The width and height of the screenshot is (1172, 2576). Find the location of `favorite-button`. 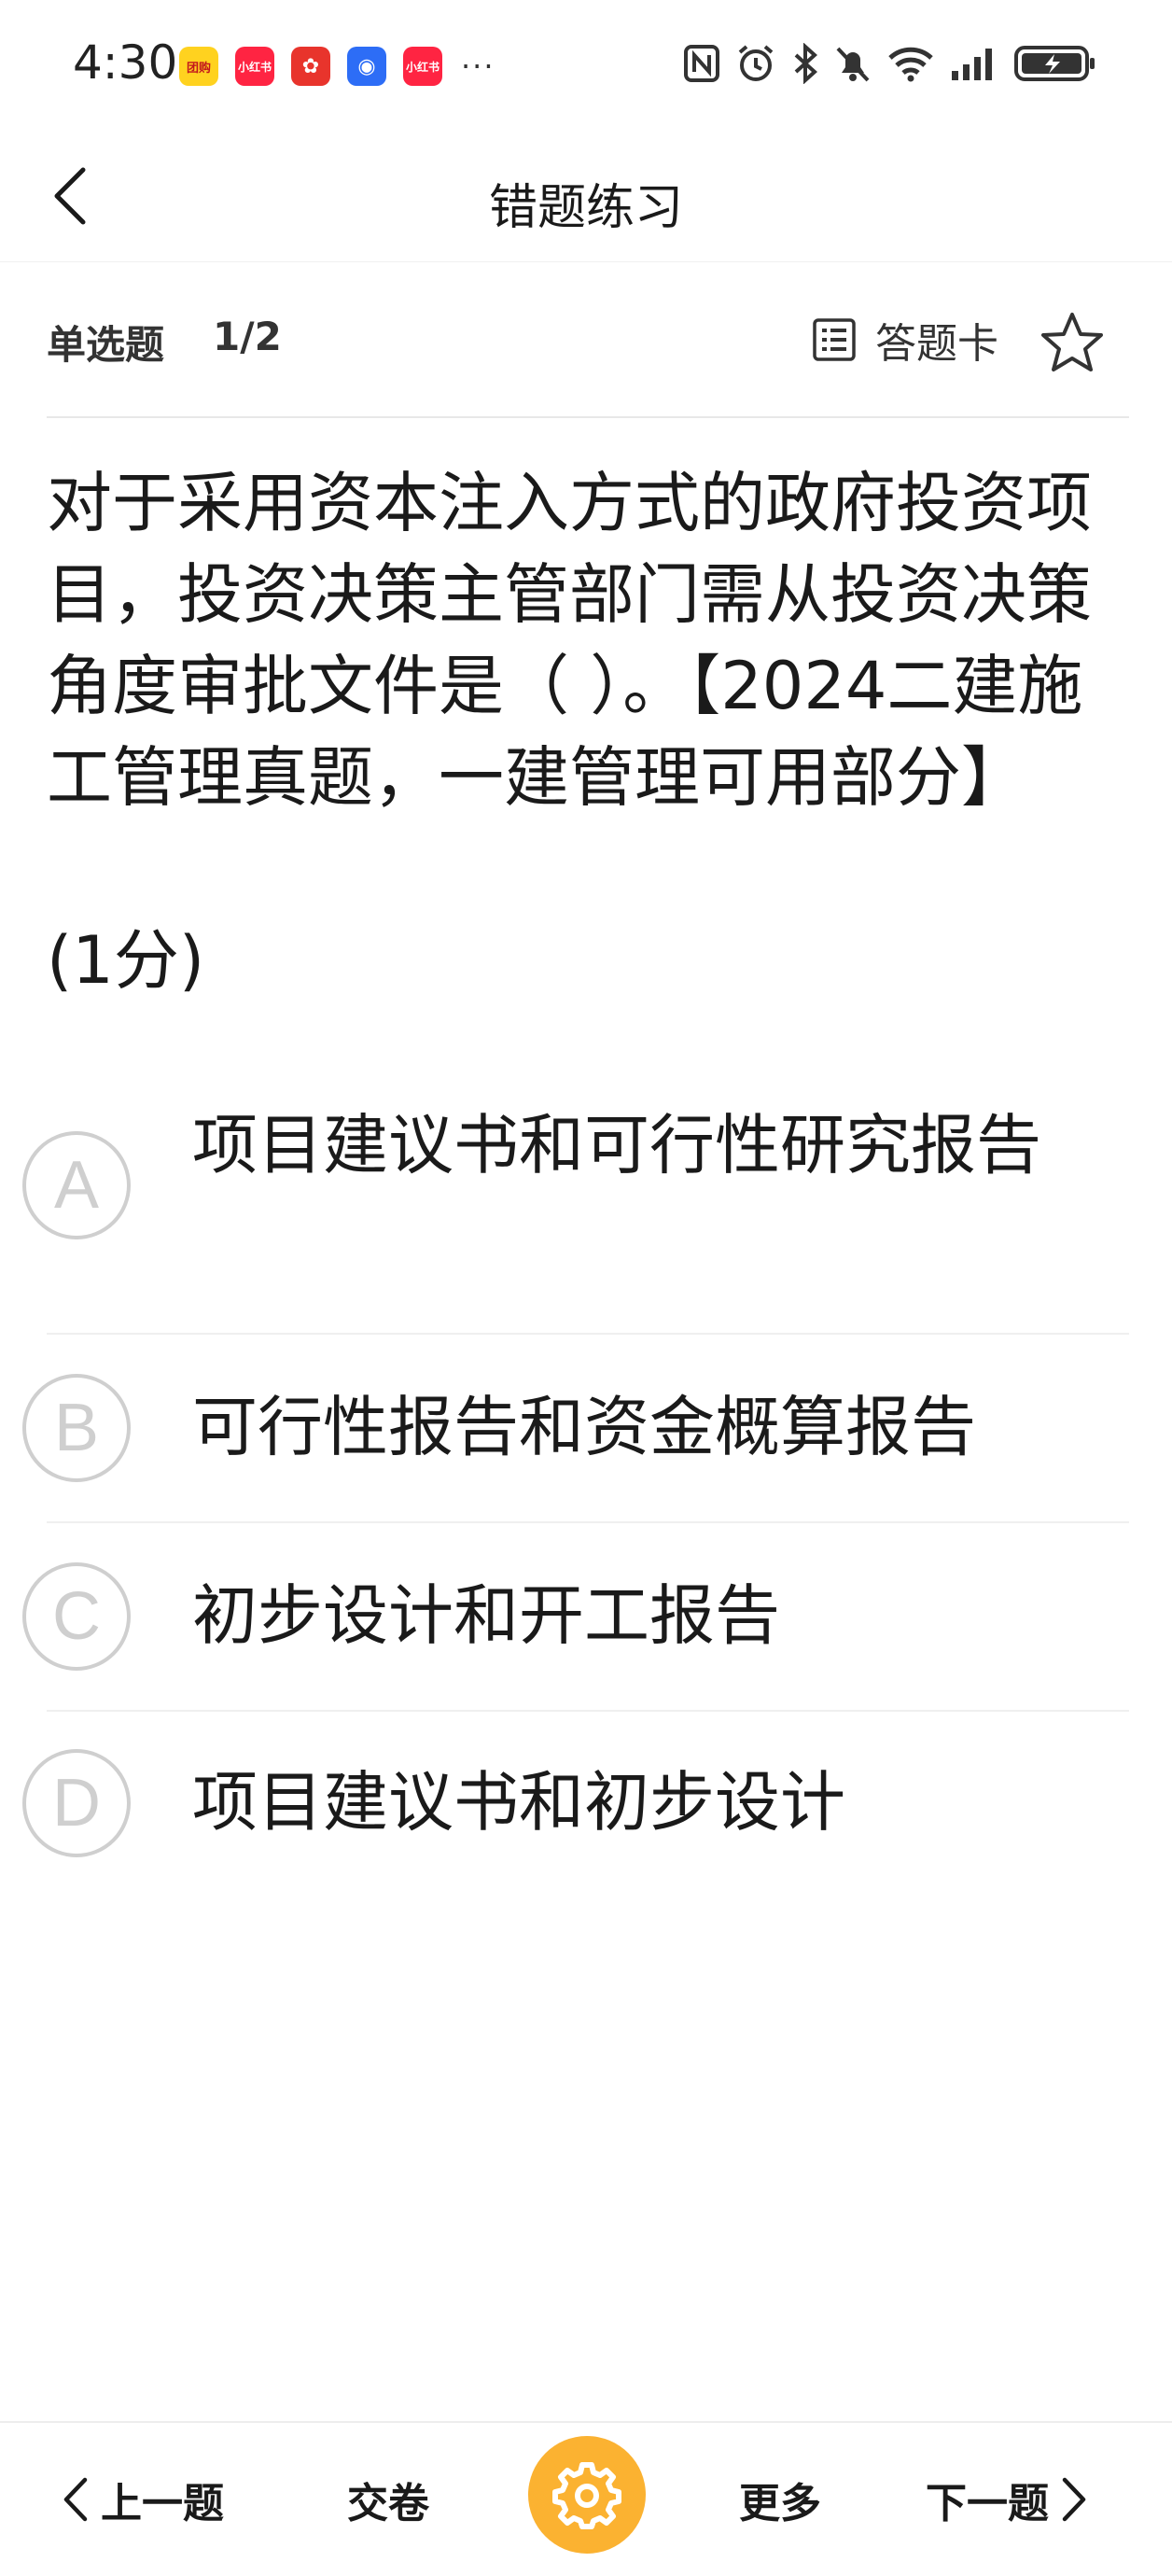

favorite-button is located at coordinates (1072, 342).